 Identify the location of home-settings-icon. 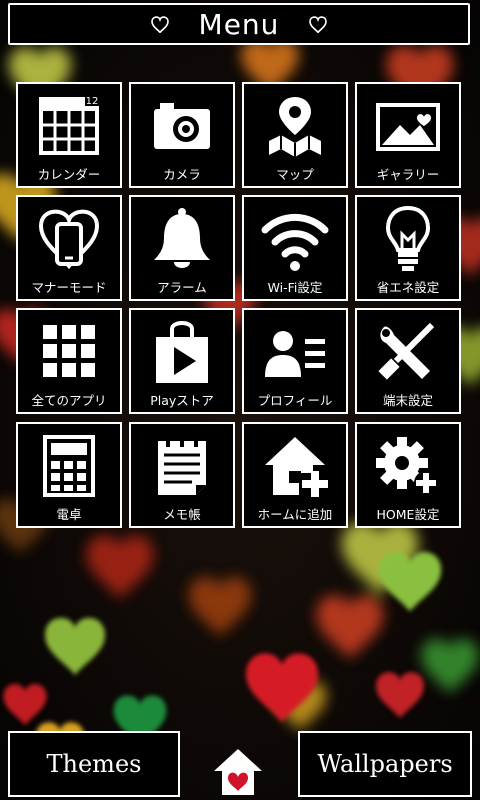
(408, 466).